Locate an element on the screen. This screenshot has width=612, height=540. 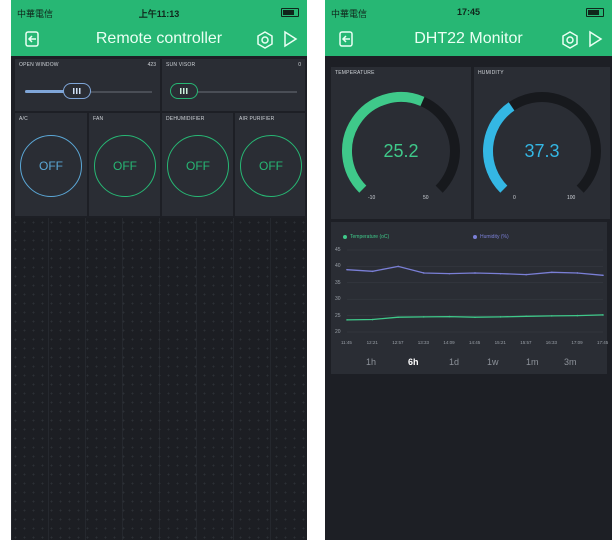
button-label: FAN is located at coordinates (98, 119).